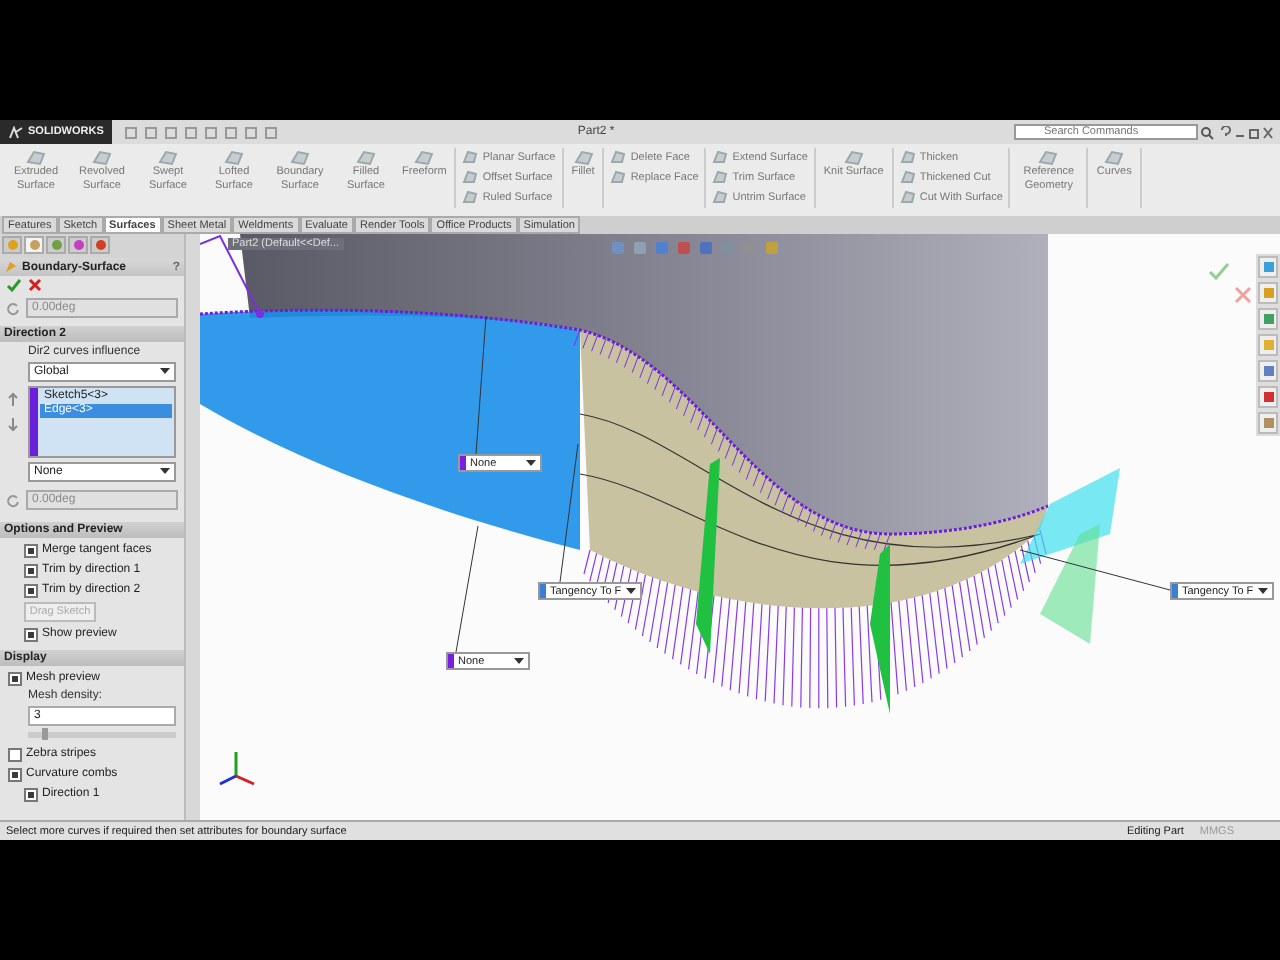 The height and width of the screenshot is (960, 1280). I want to click on close-icon, so click(1268, 132).